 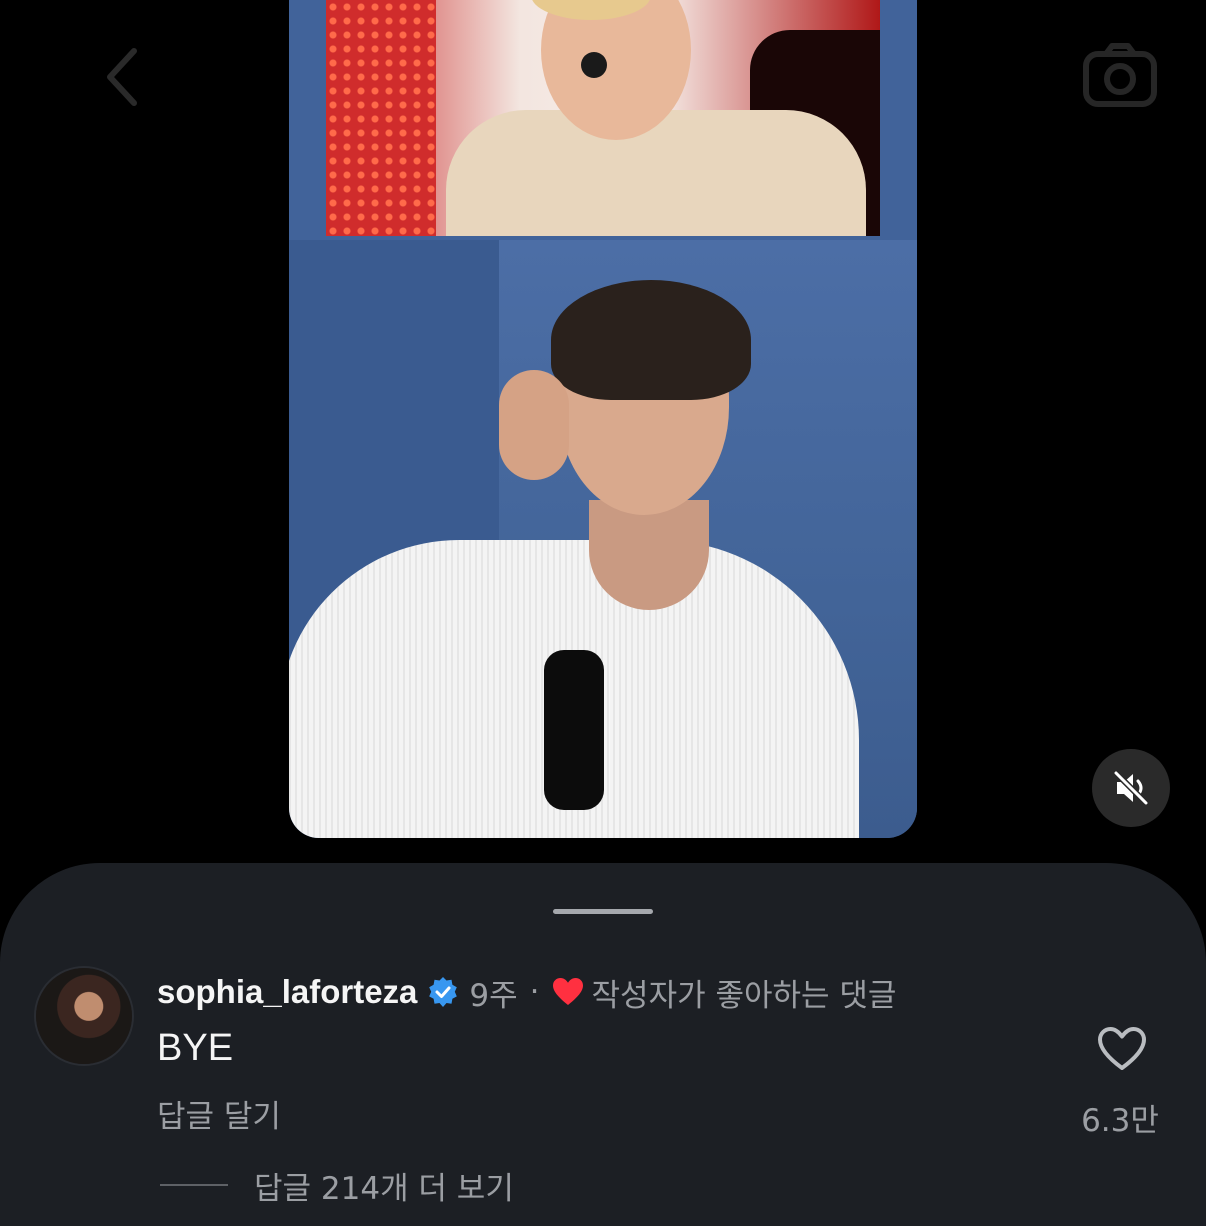 I want to click on comment-username: sophia_laforteza, so click(x=287, y=992).